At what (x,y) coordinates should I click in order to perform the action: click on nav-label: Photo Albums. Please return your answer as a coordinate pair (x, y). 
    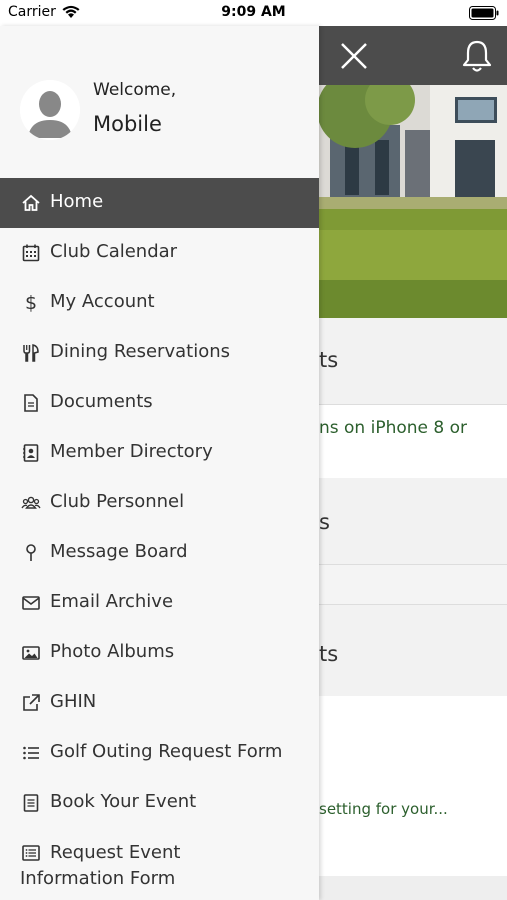
    Looking at the image, I should click on (112, 651).